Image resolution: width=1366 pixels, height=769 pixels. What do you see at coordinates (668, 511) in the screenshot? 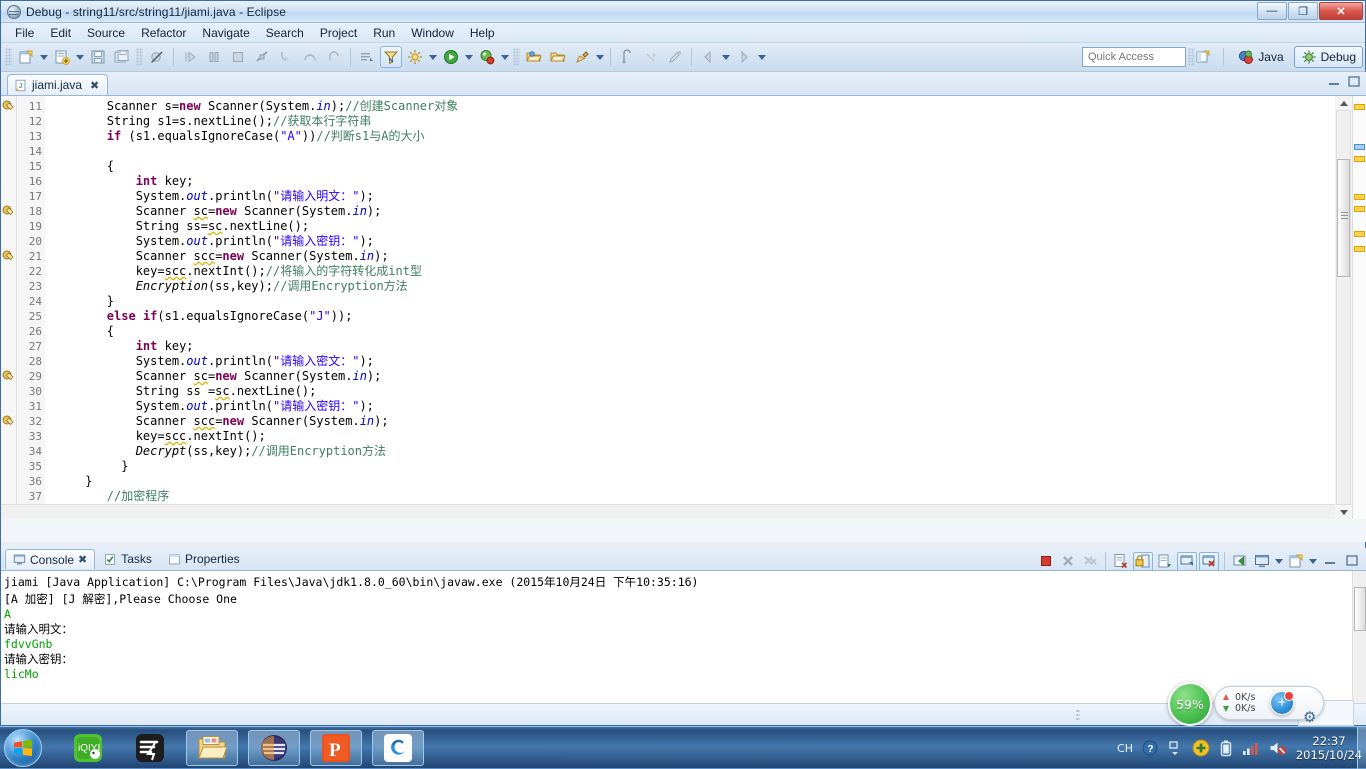
I see `editor-horizontal-scrollbar` at bounding box center [668, 511].